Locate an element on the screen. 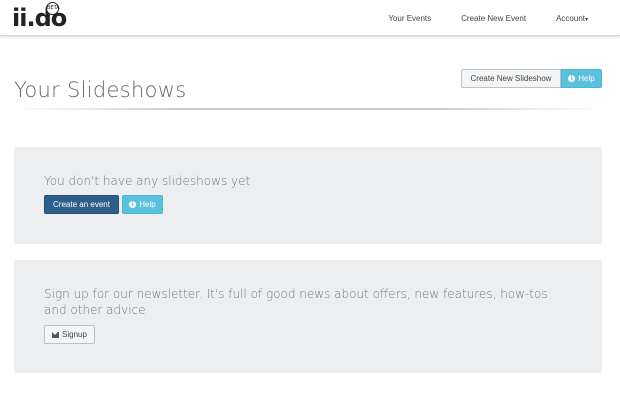 Image resolution: width=620 pixels, height=405 pixels. envelope-icon is located at coordinates (56, 334).